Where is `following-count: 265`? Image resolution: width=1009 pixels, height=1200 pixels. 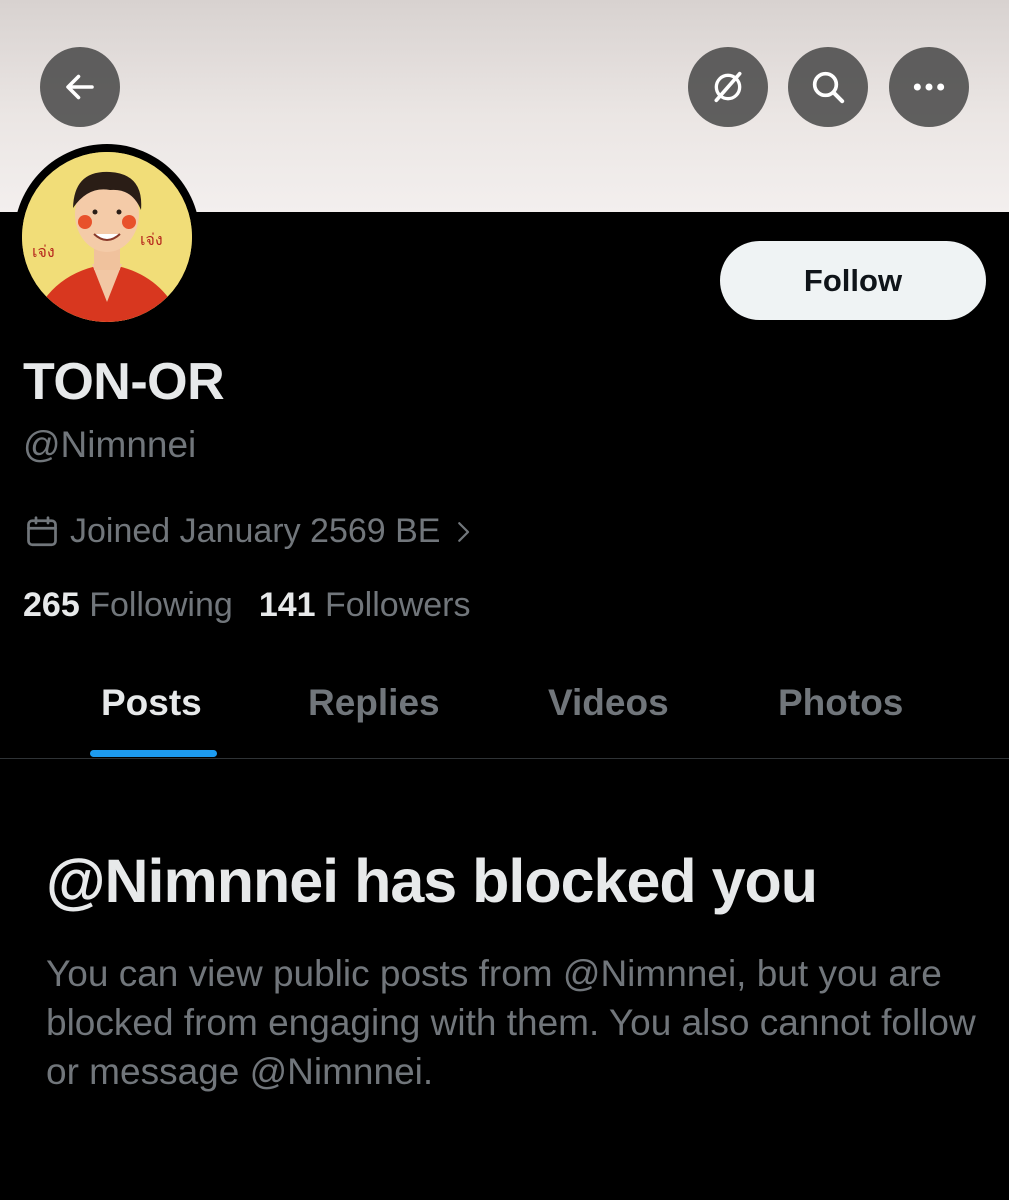
following-count: 265 is located at coordinates (51, 605).